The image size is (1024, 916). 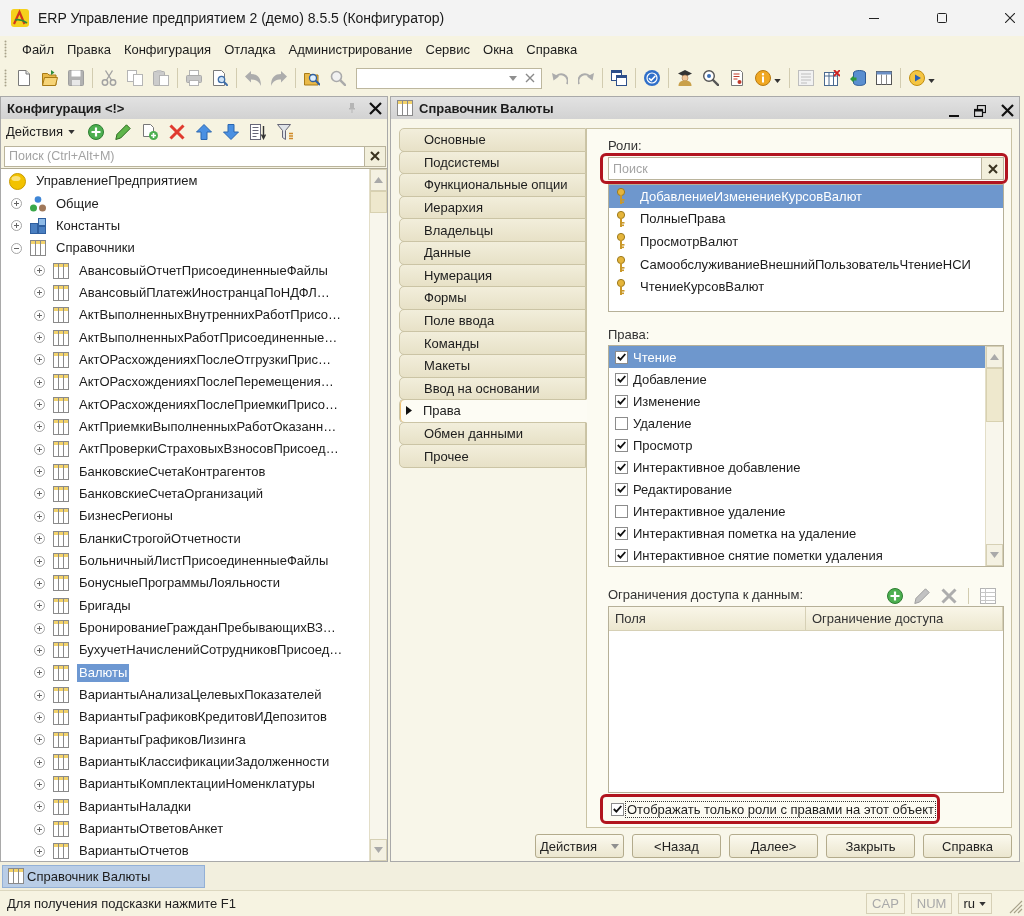 What do you see at coordinates (619, 78) in the screenshot?
I see `windows-icon` at bounding box center [619, 78].